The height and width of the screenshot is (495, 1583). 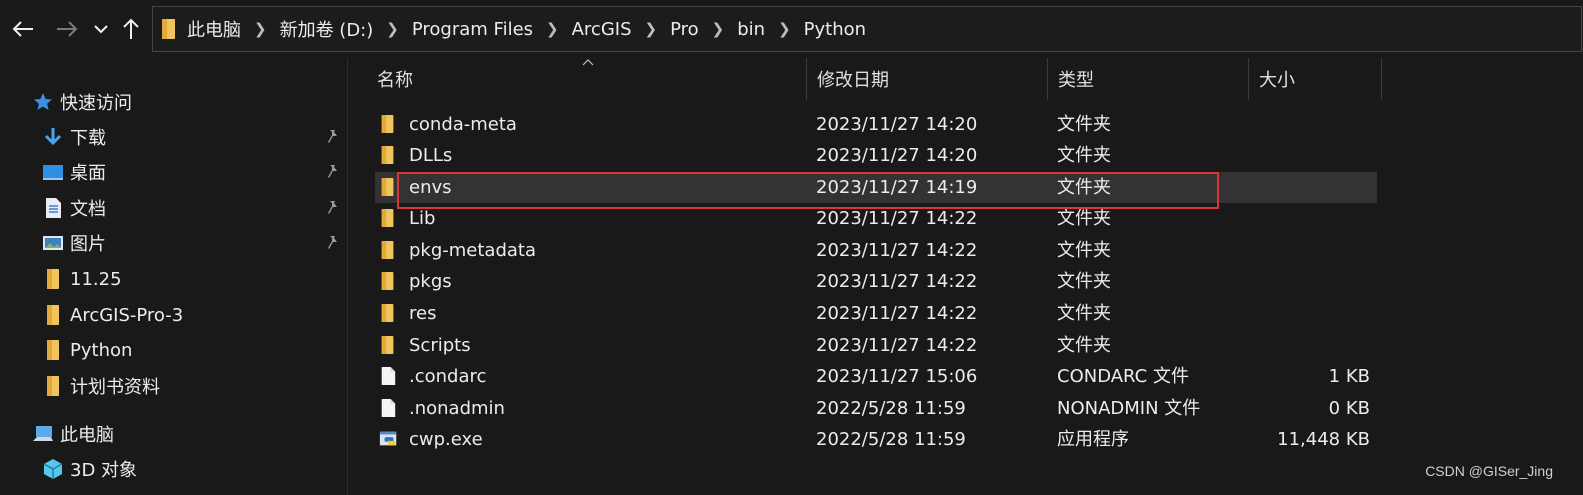 I want to click on chevron-down-icon, so click(x=101, y=29).